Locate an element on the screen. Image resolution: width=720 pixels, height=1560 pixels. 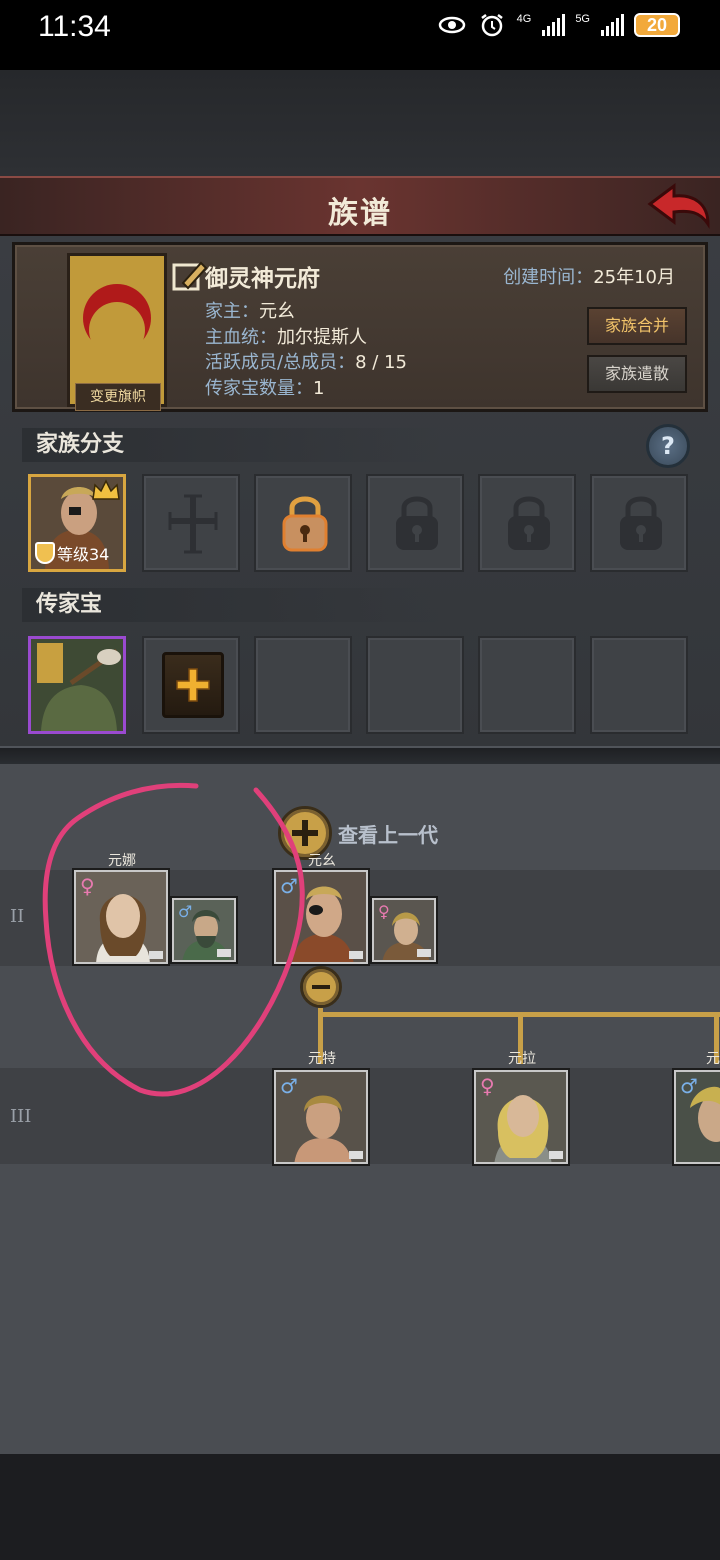
family-stats: 家主：元幺 主血统：加尔提斯人 活跃成员/总成员：8 / 15 传家宝数量：1 is located at coordinates (306, 350).